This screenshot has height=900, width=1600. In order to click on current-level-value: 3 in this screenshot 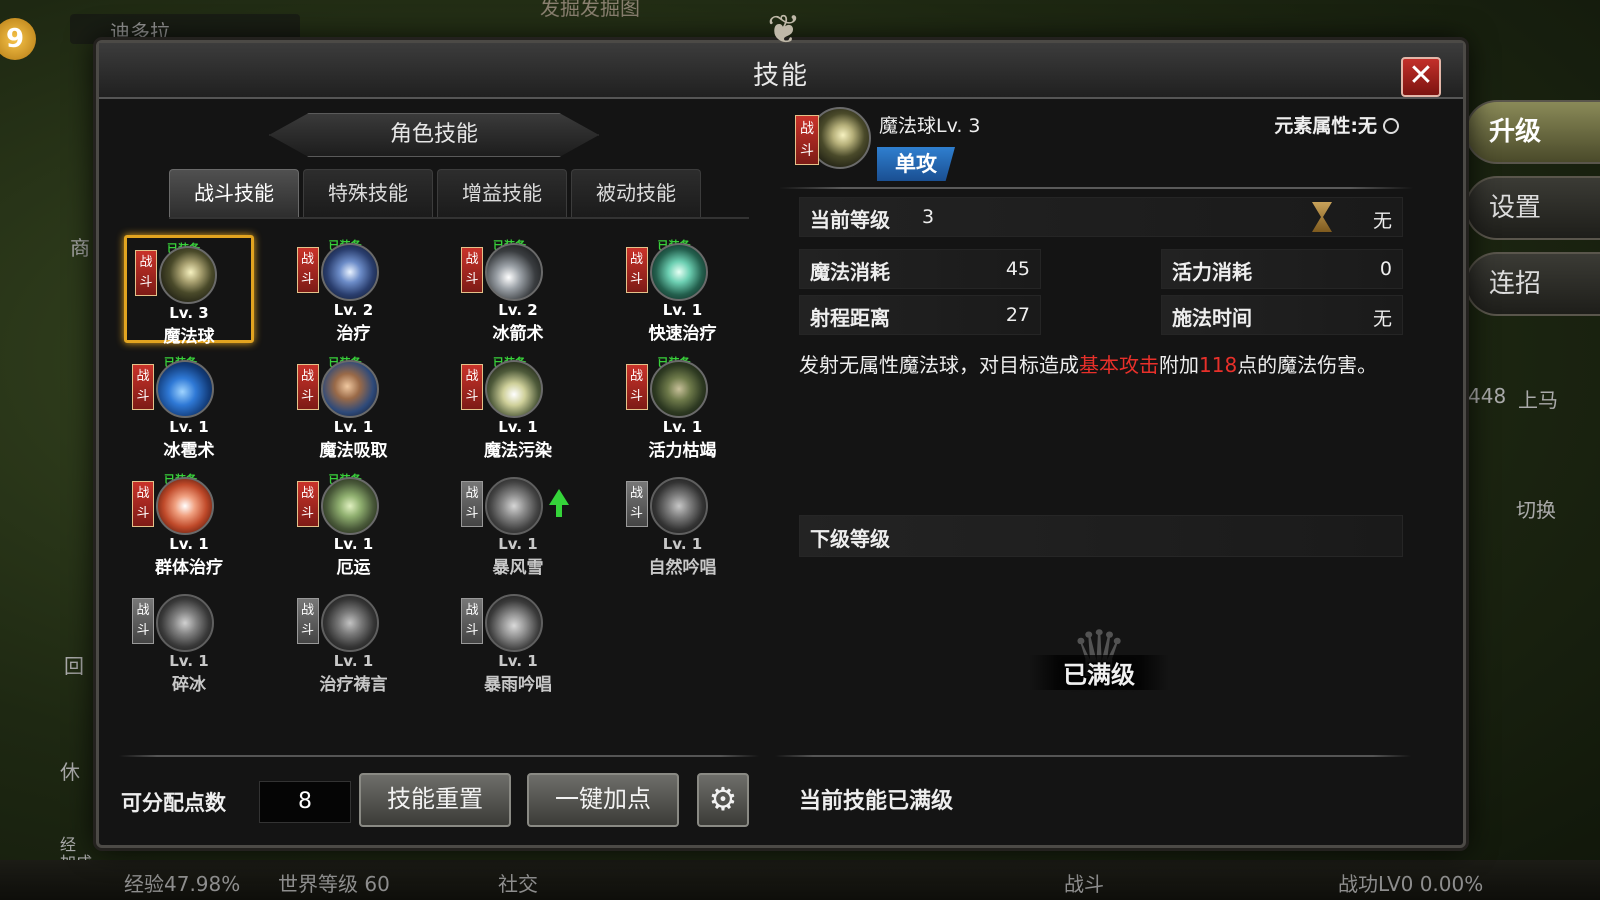, I will do `click(928, 217)`.